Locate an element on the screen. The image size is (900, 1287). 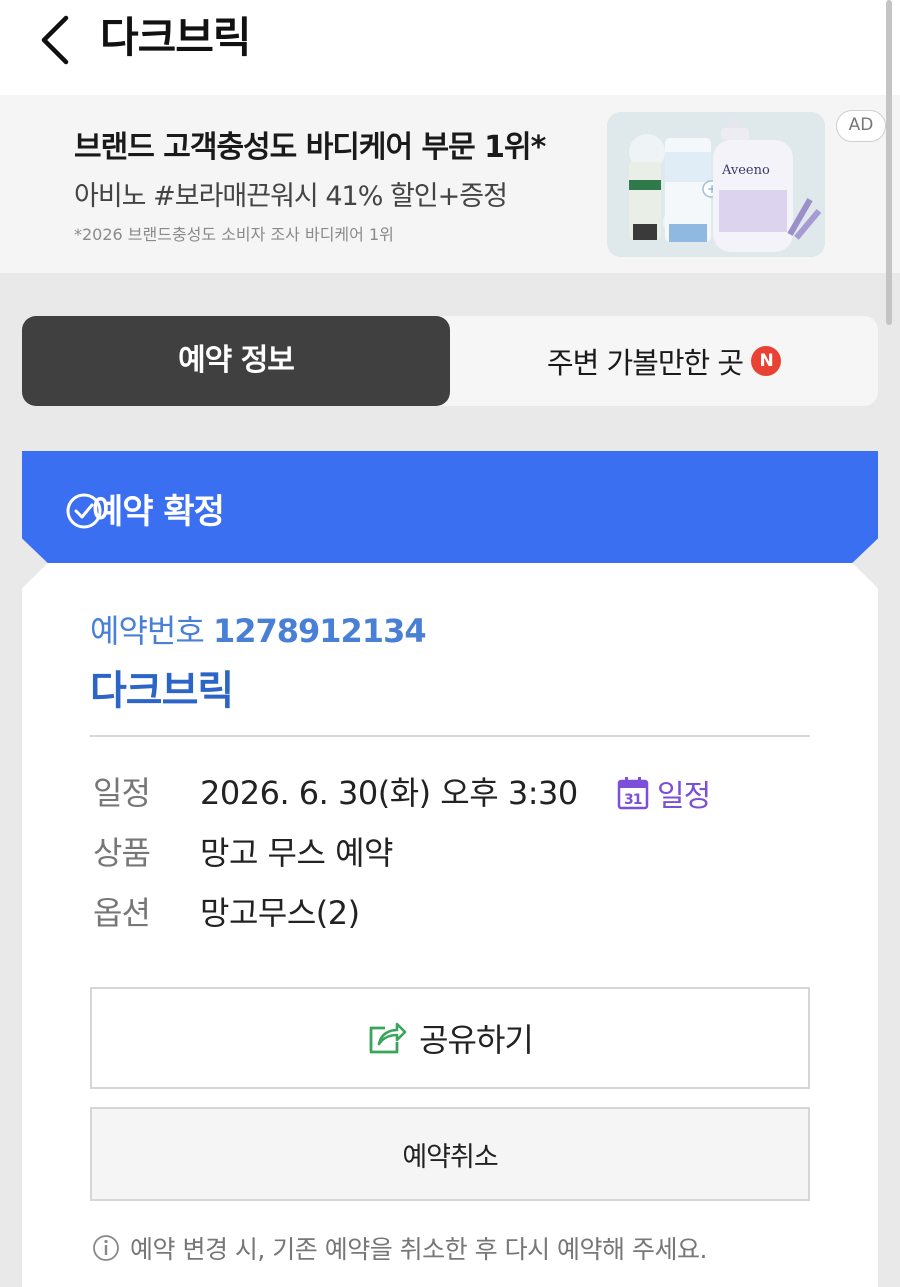
ad-badge: AD is located at coordinates (861, 126).